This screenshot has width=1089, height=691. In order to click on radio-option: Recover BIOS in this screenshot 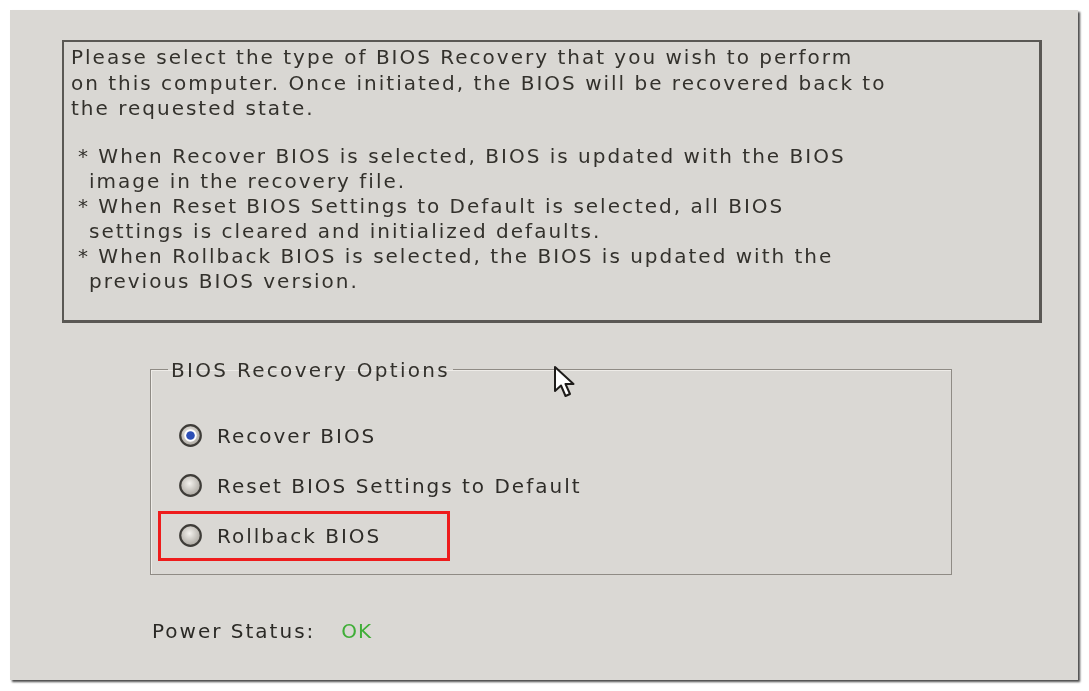, I will do `click(278, 435)`.